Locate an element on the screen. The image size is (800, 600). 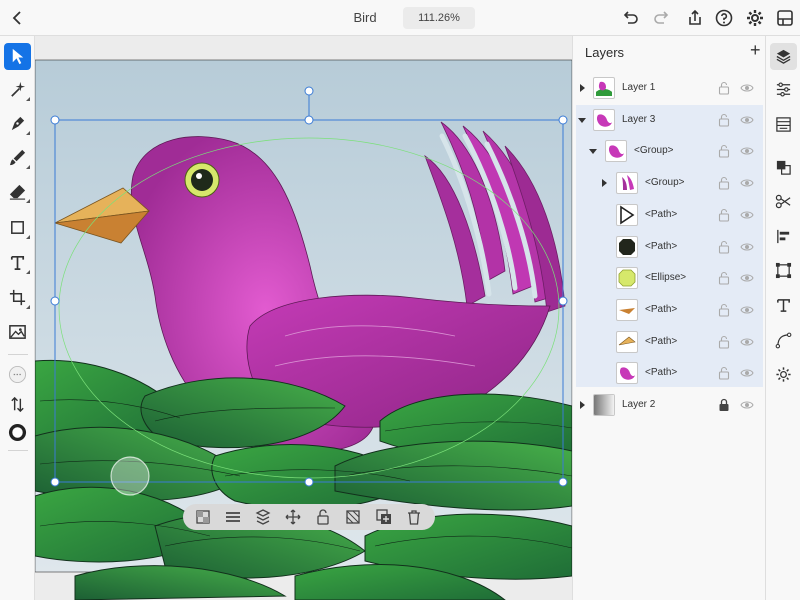
layer-row-layer-3: Layer 3 is located at coordinates (669, 120).